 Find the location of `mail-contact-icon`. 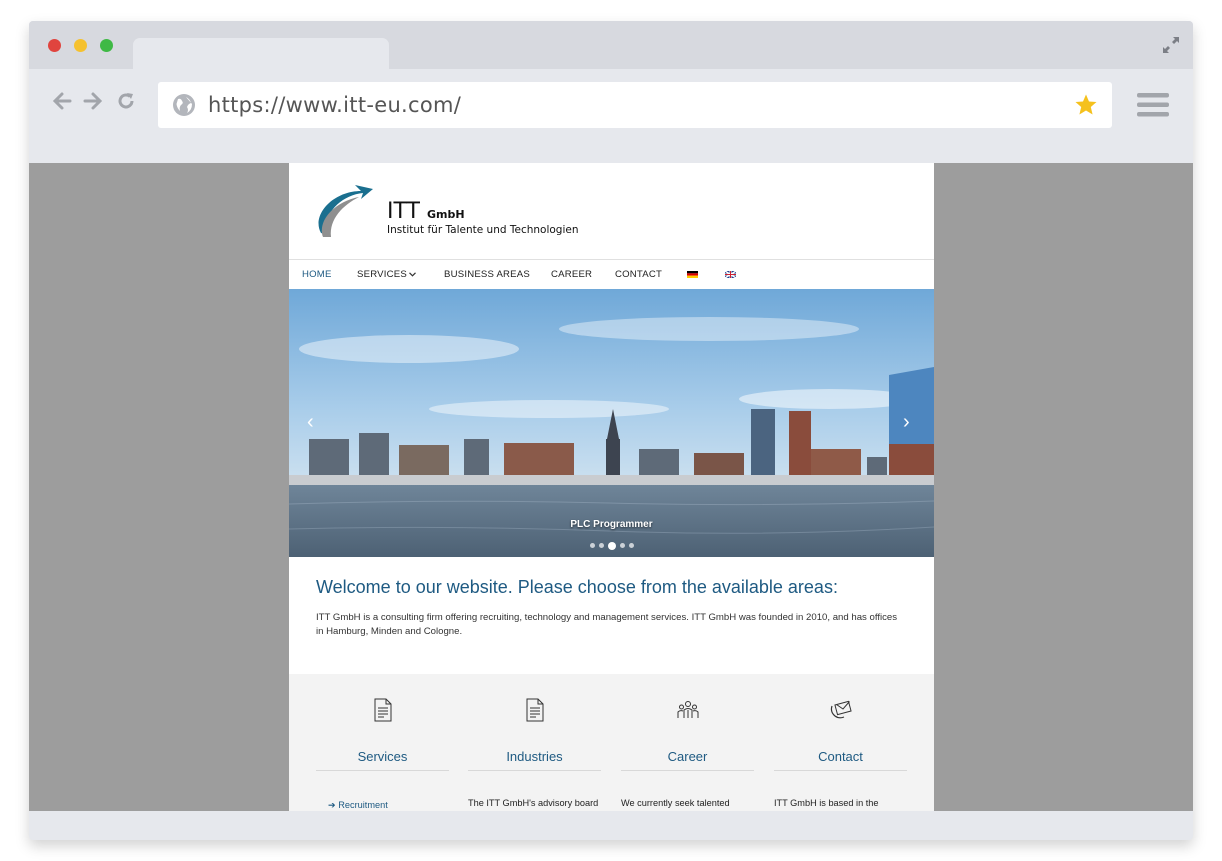

mail-contact-icon is located at coordinates (841, 709).